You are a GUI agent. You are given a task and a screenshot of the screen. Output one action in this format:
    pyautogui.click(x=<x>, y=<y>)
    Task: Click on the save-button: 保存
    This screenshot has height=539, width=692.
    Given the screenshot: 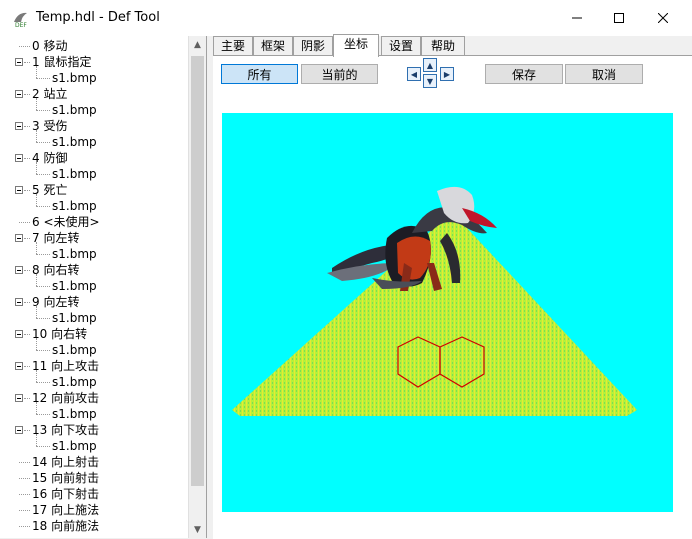 What is the action you would take?
    pyautogui.click(x=524, y=74)
    